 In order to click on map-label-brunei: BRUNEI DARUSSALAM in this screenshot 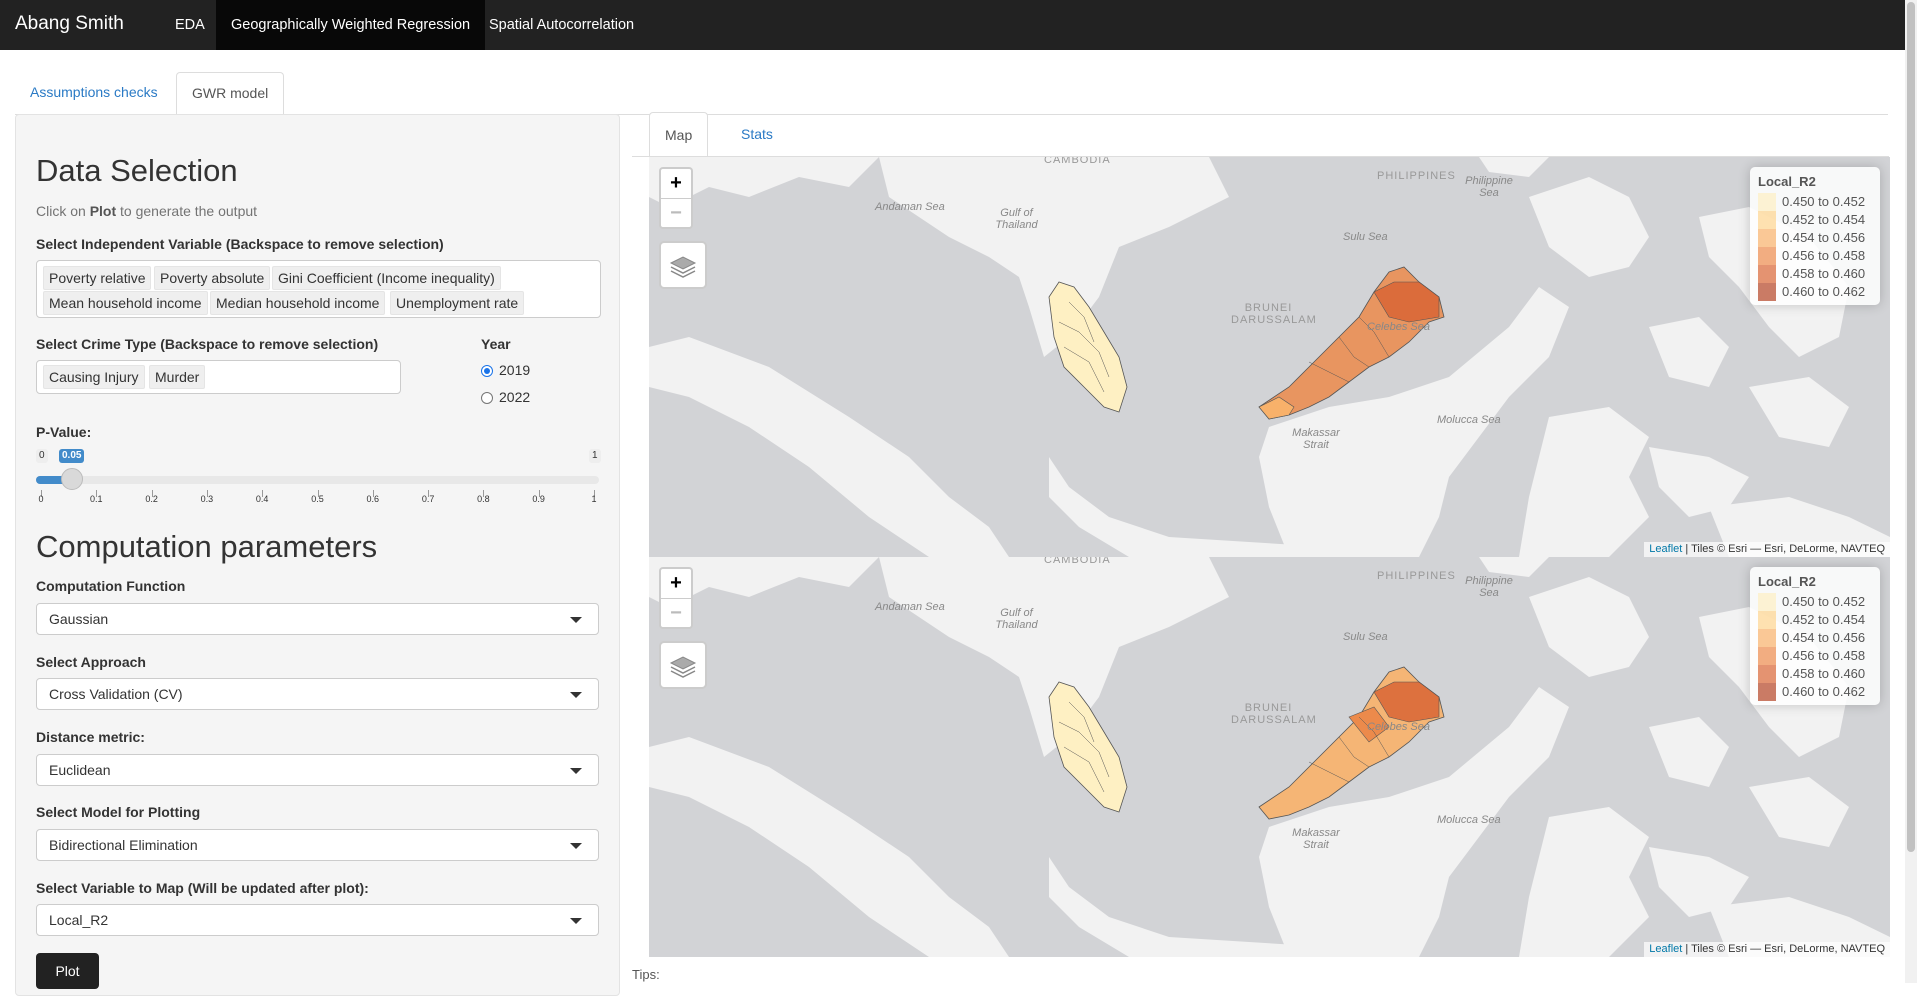, I will do `click(1274, 714)`.